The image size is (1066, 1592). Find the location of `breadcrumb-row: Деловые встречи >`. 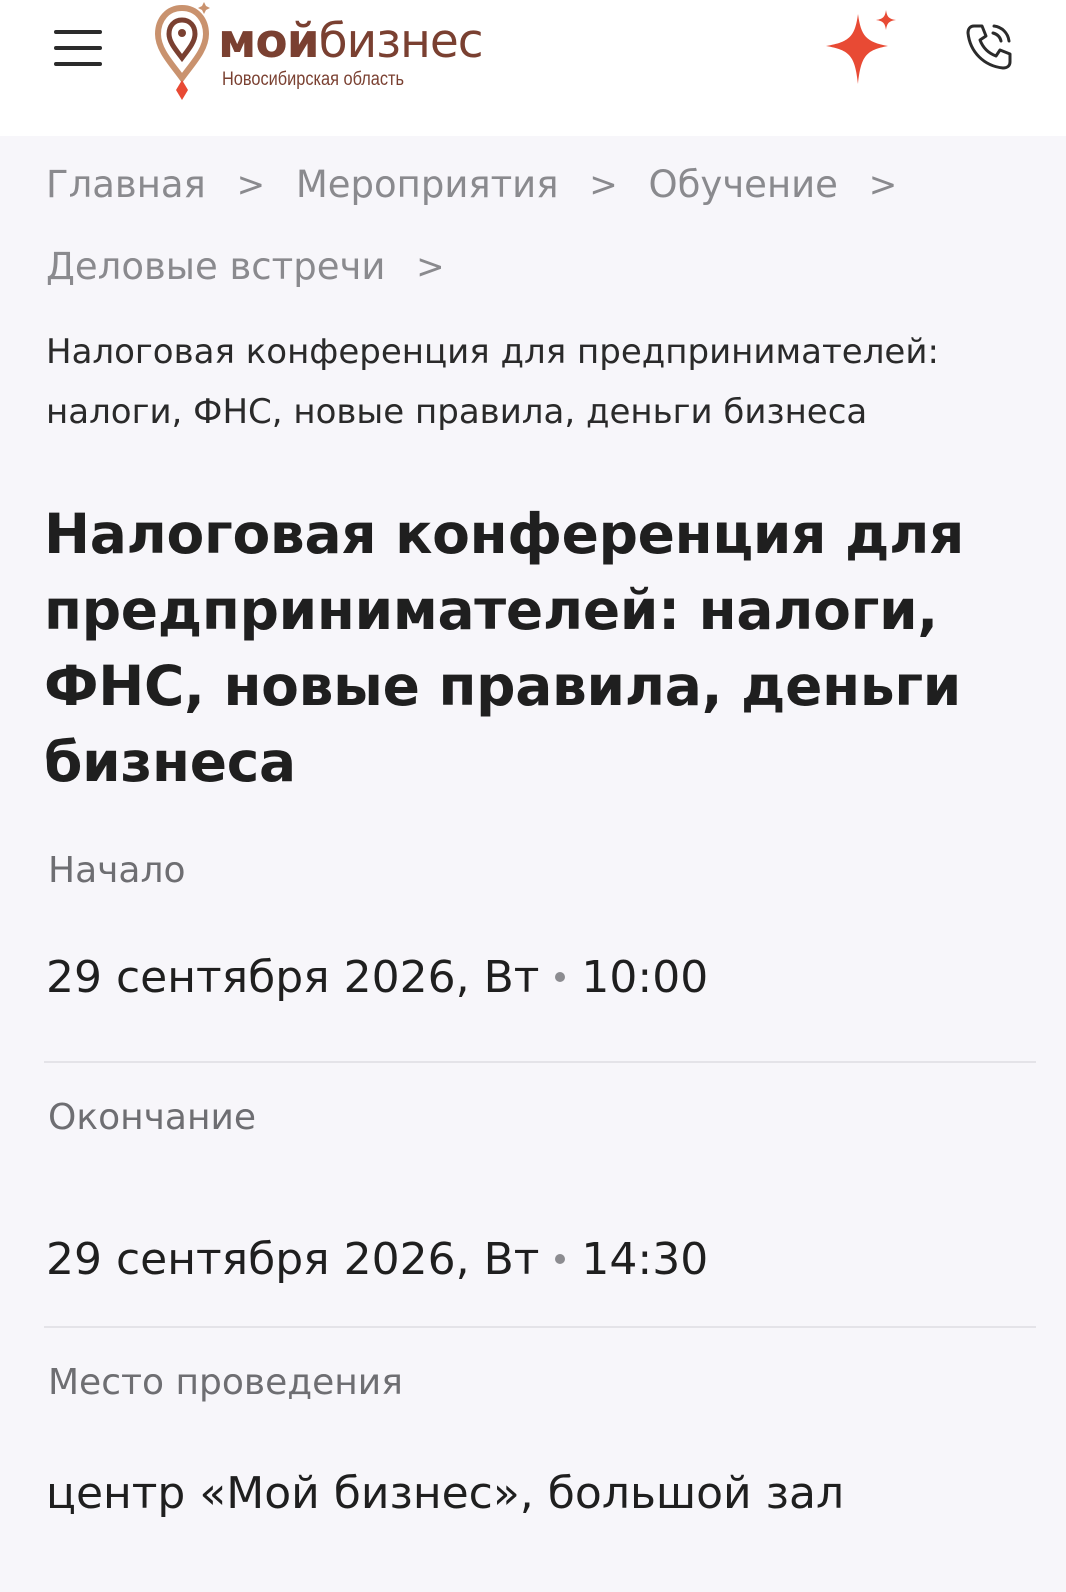

breadcrumb-row: Деловые встречи > is located at coordinates (260, 267).